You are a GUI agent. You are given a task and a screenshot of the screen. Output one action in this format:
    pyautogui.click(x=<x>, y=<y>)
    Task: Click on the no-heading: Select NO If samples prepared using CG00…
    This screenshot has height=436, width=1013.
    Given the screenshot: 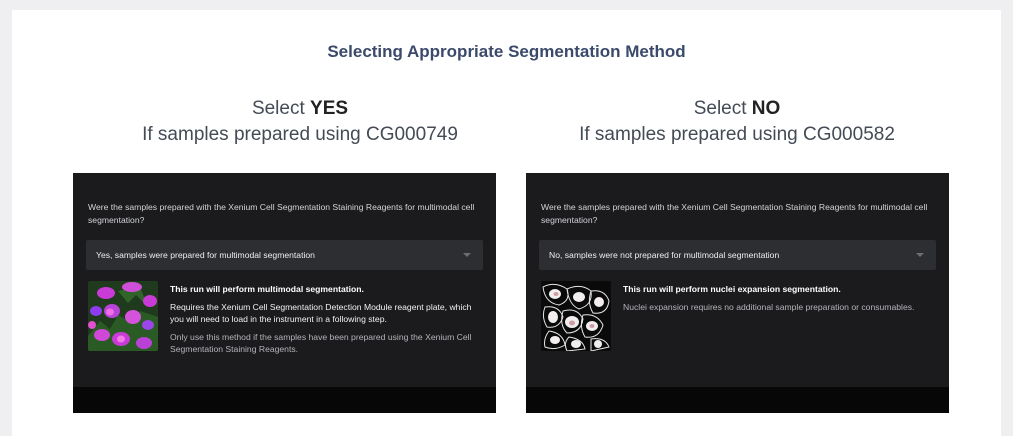 What is the action you would take?
    pyautogui.click(x=737, y=122)
    